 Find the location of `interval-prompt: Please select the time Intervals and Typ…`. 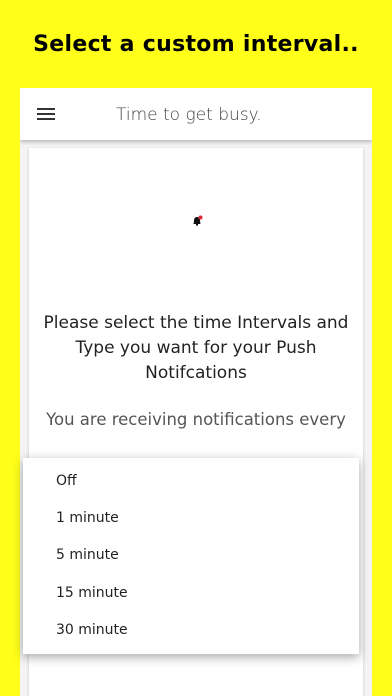

interval-prompt: Please select the time Intervals and Typ… is located at coordinates (196, 348).